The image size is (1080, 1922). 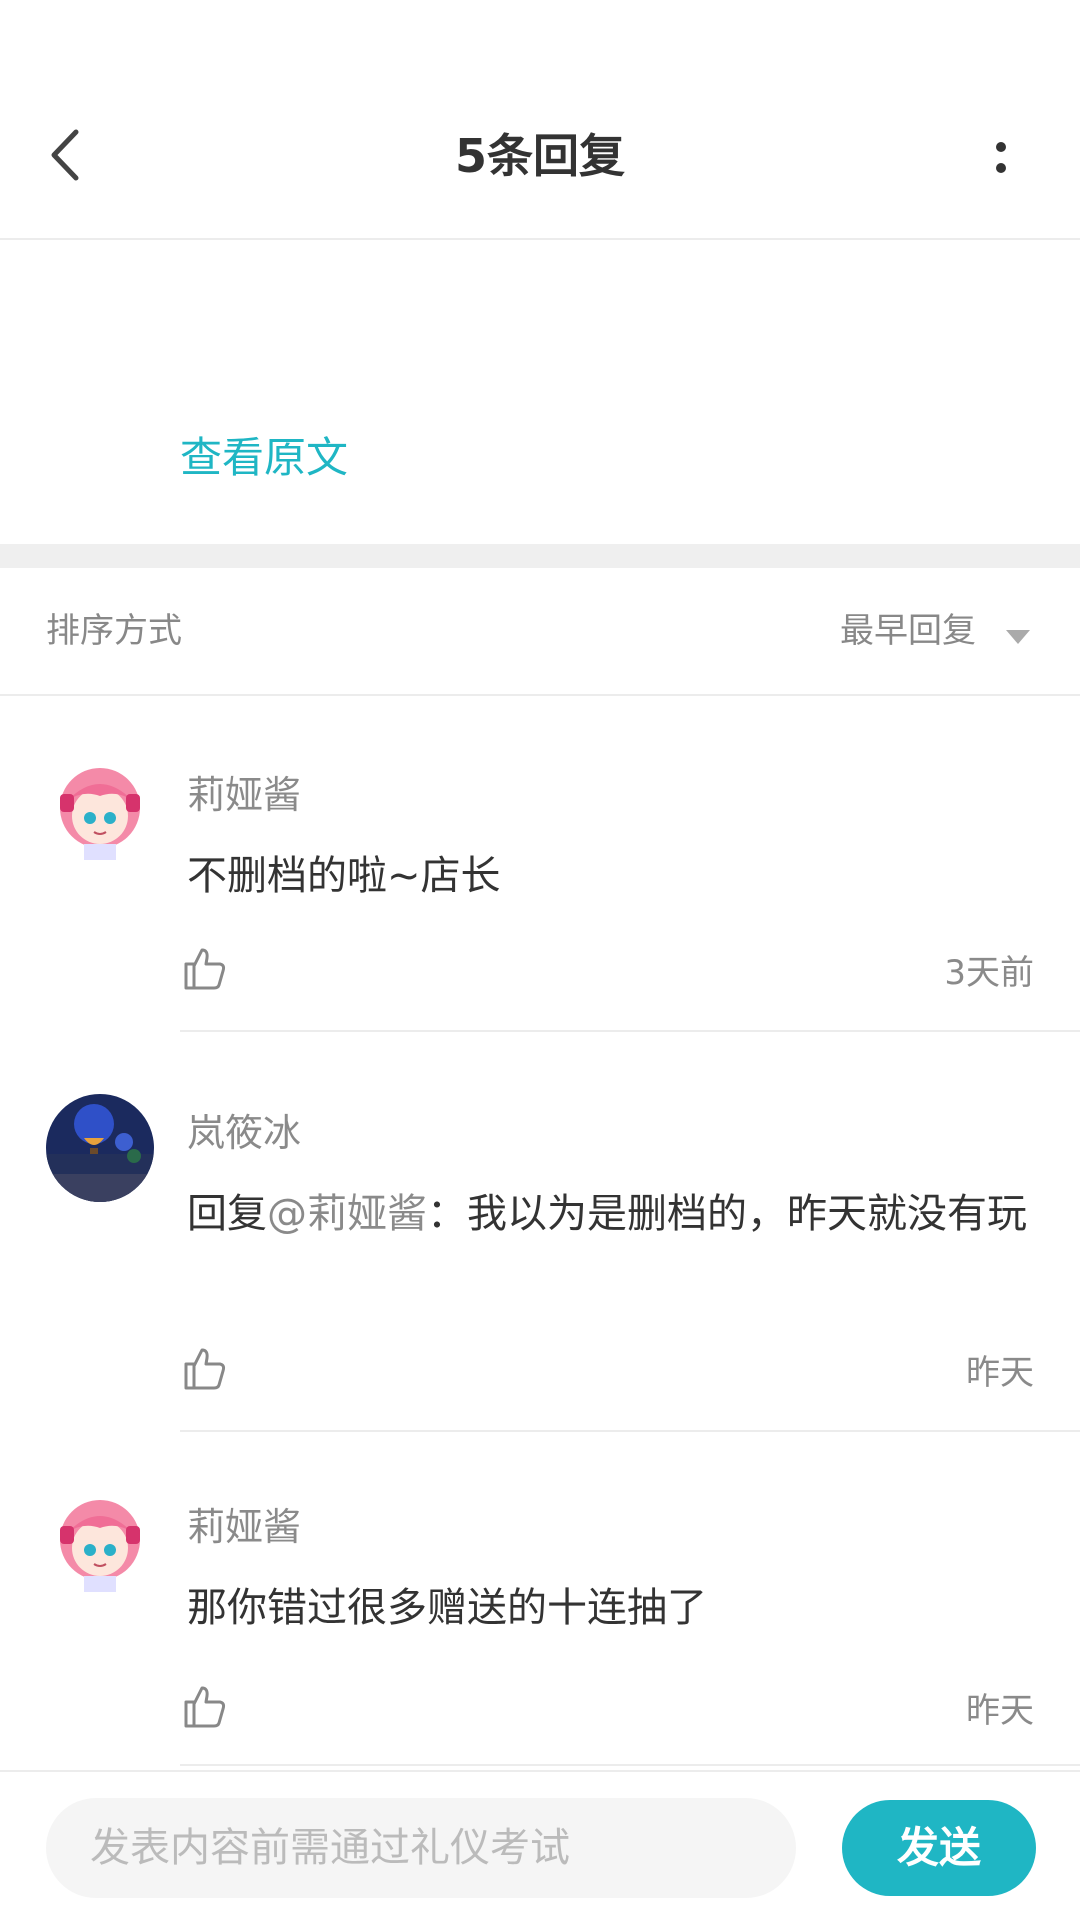 What do you see at coordinates (264, 458) in the screenshot?
I see `view-original-link: 查看原文` at bounding box center [264, 458].